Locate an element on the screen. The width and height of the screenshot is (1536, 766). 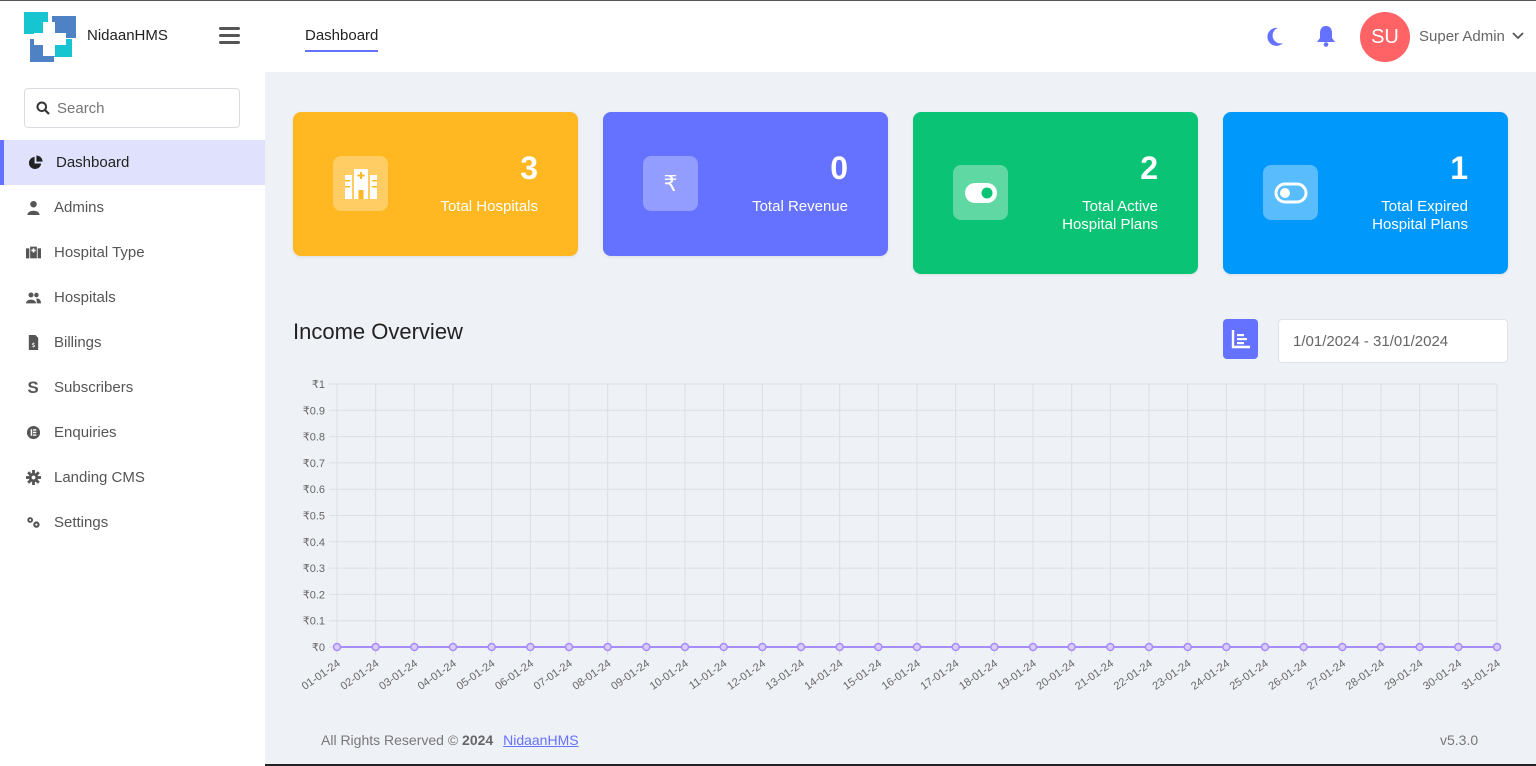
invoice-icon: $ is located at coordinates (33, 343).